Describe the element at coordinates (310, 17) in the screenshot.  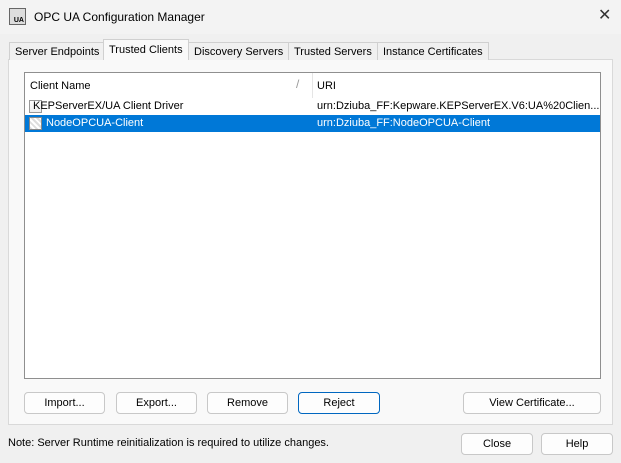
I see `title-bar: UA OPC UA Configuration Manager ✕` at that location.